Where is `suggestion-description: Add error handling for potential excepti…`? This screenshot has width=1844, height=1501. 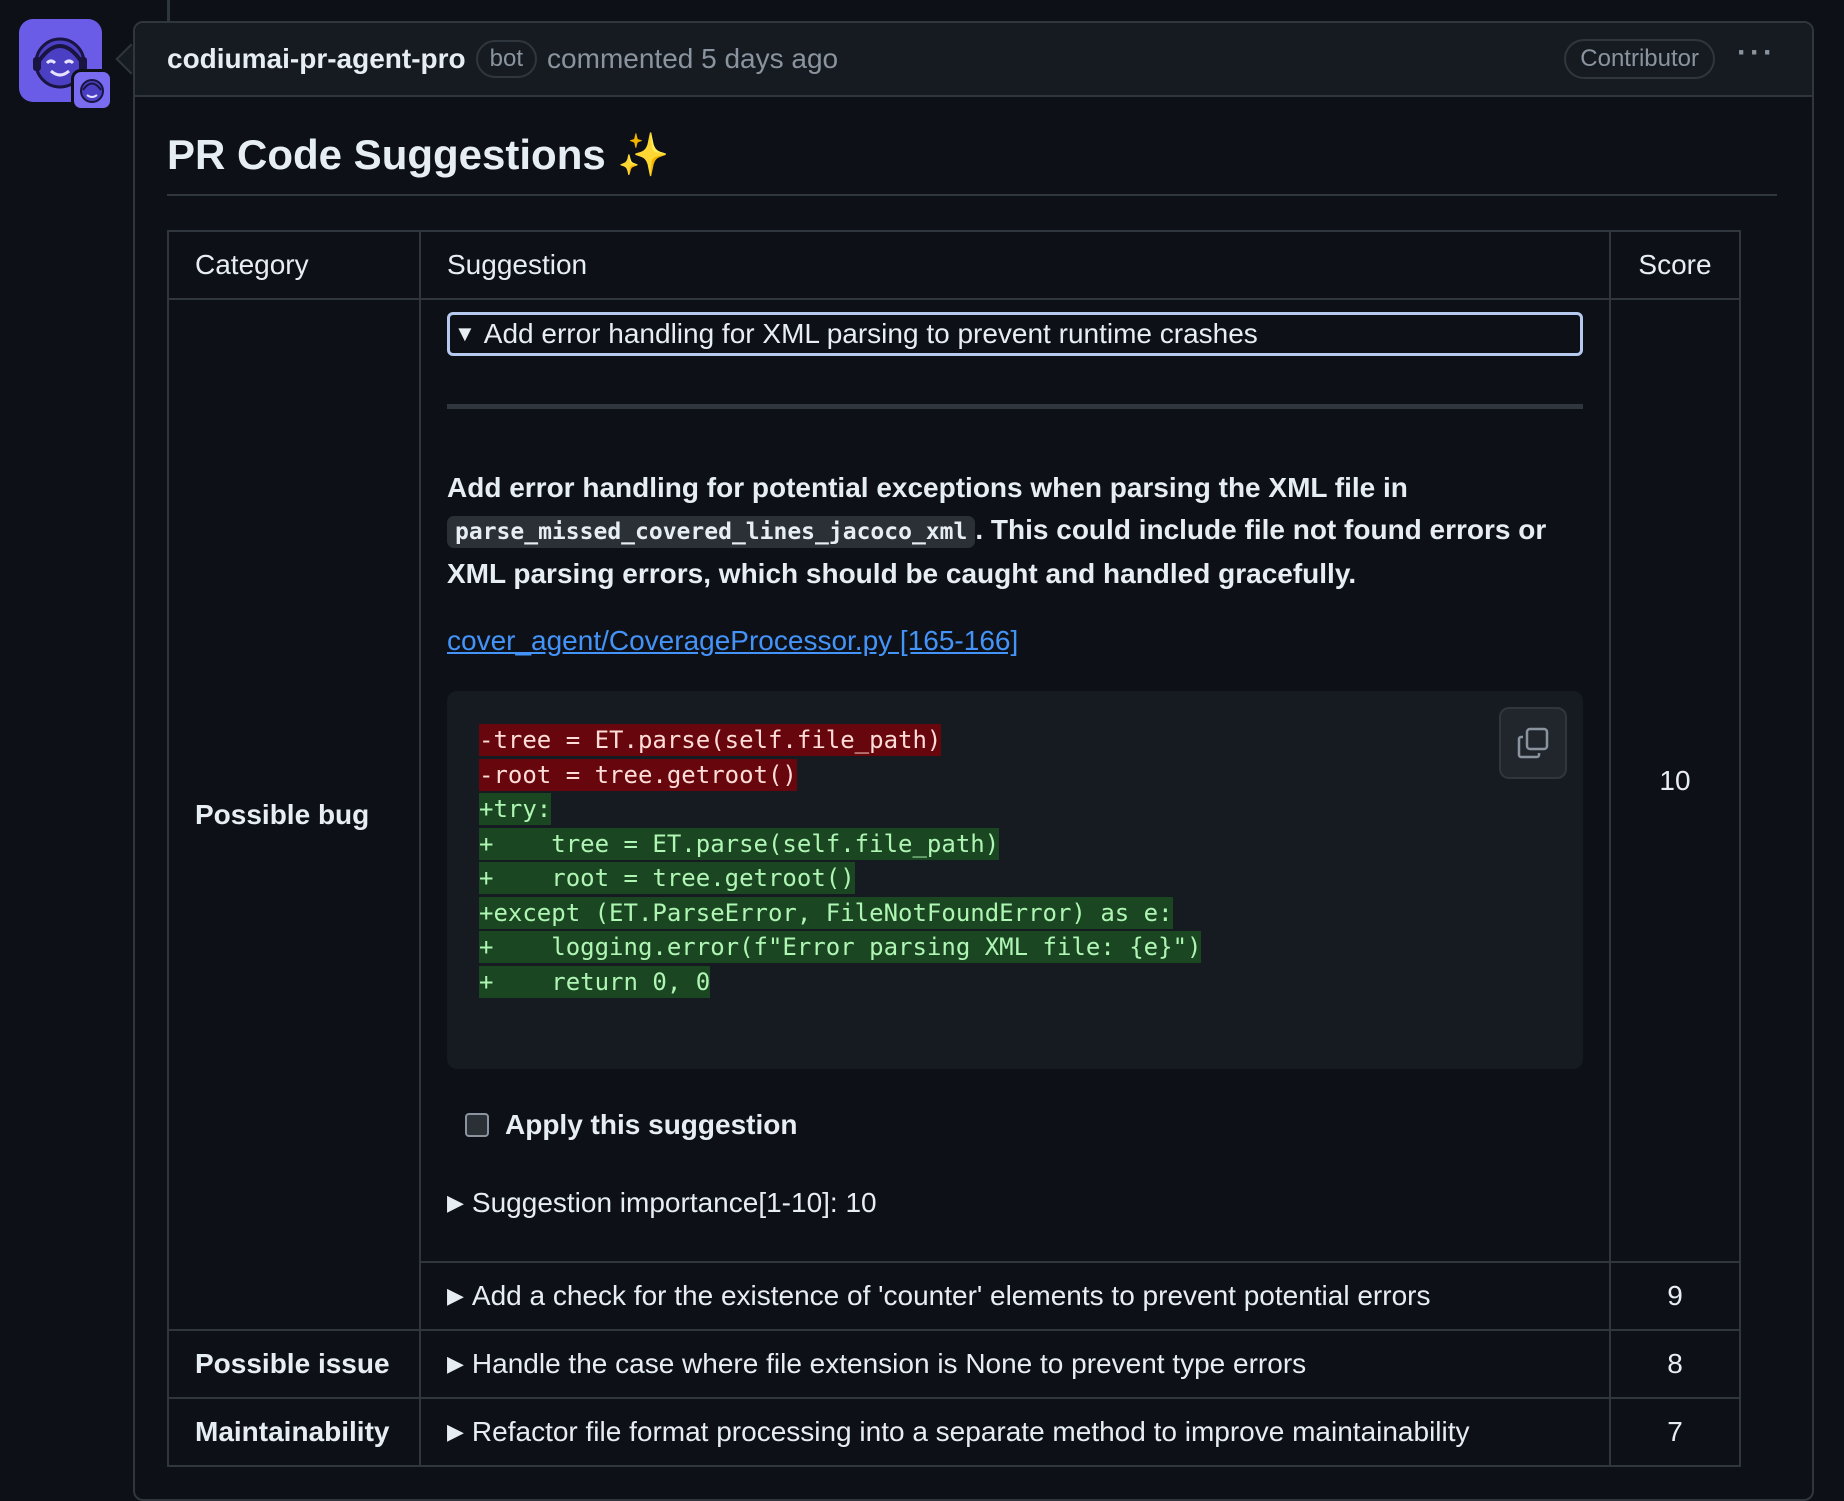 suggestion-description: Add error handling for potential excepti… is located at coordinates (997, 530).